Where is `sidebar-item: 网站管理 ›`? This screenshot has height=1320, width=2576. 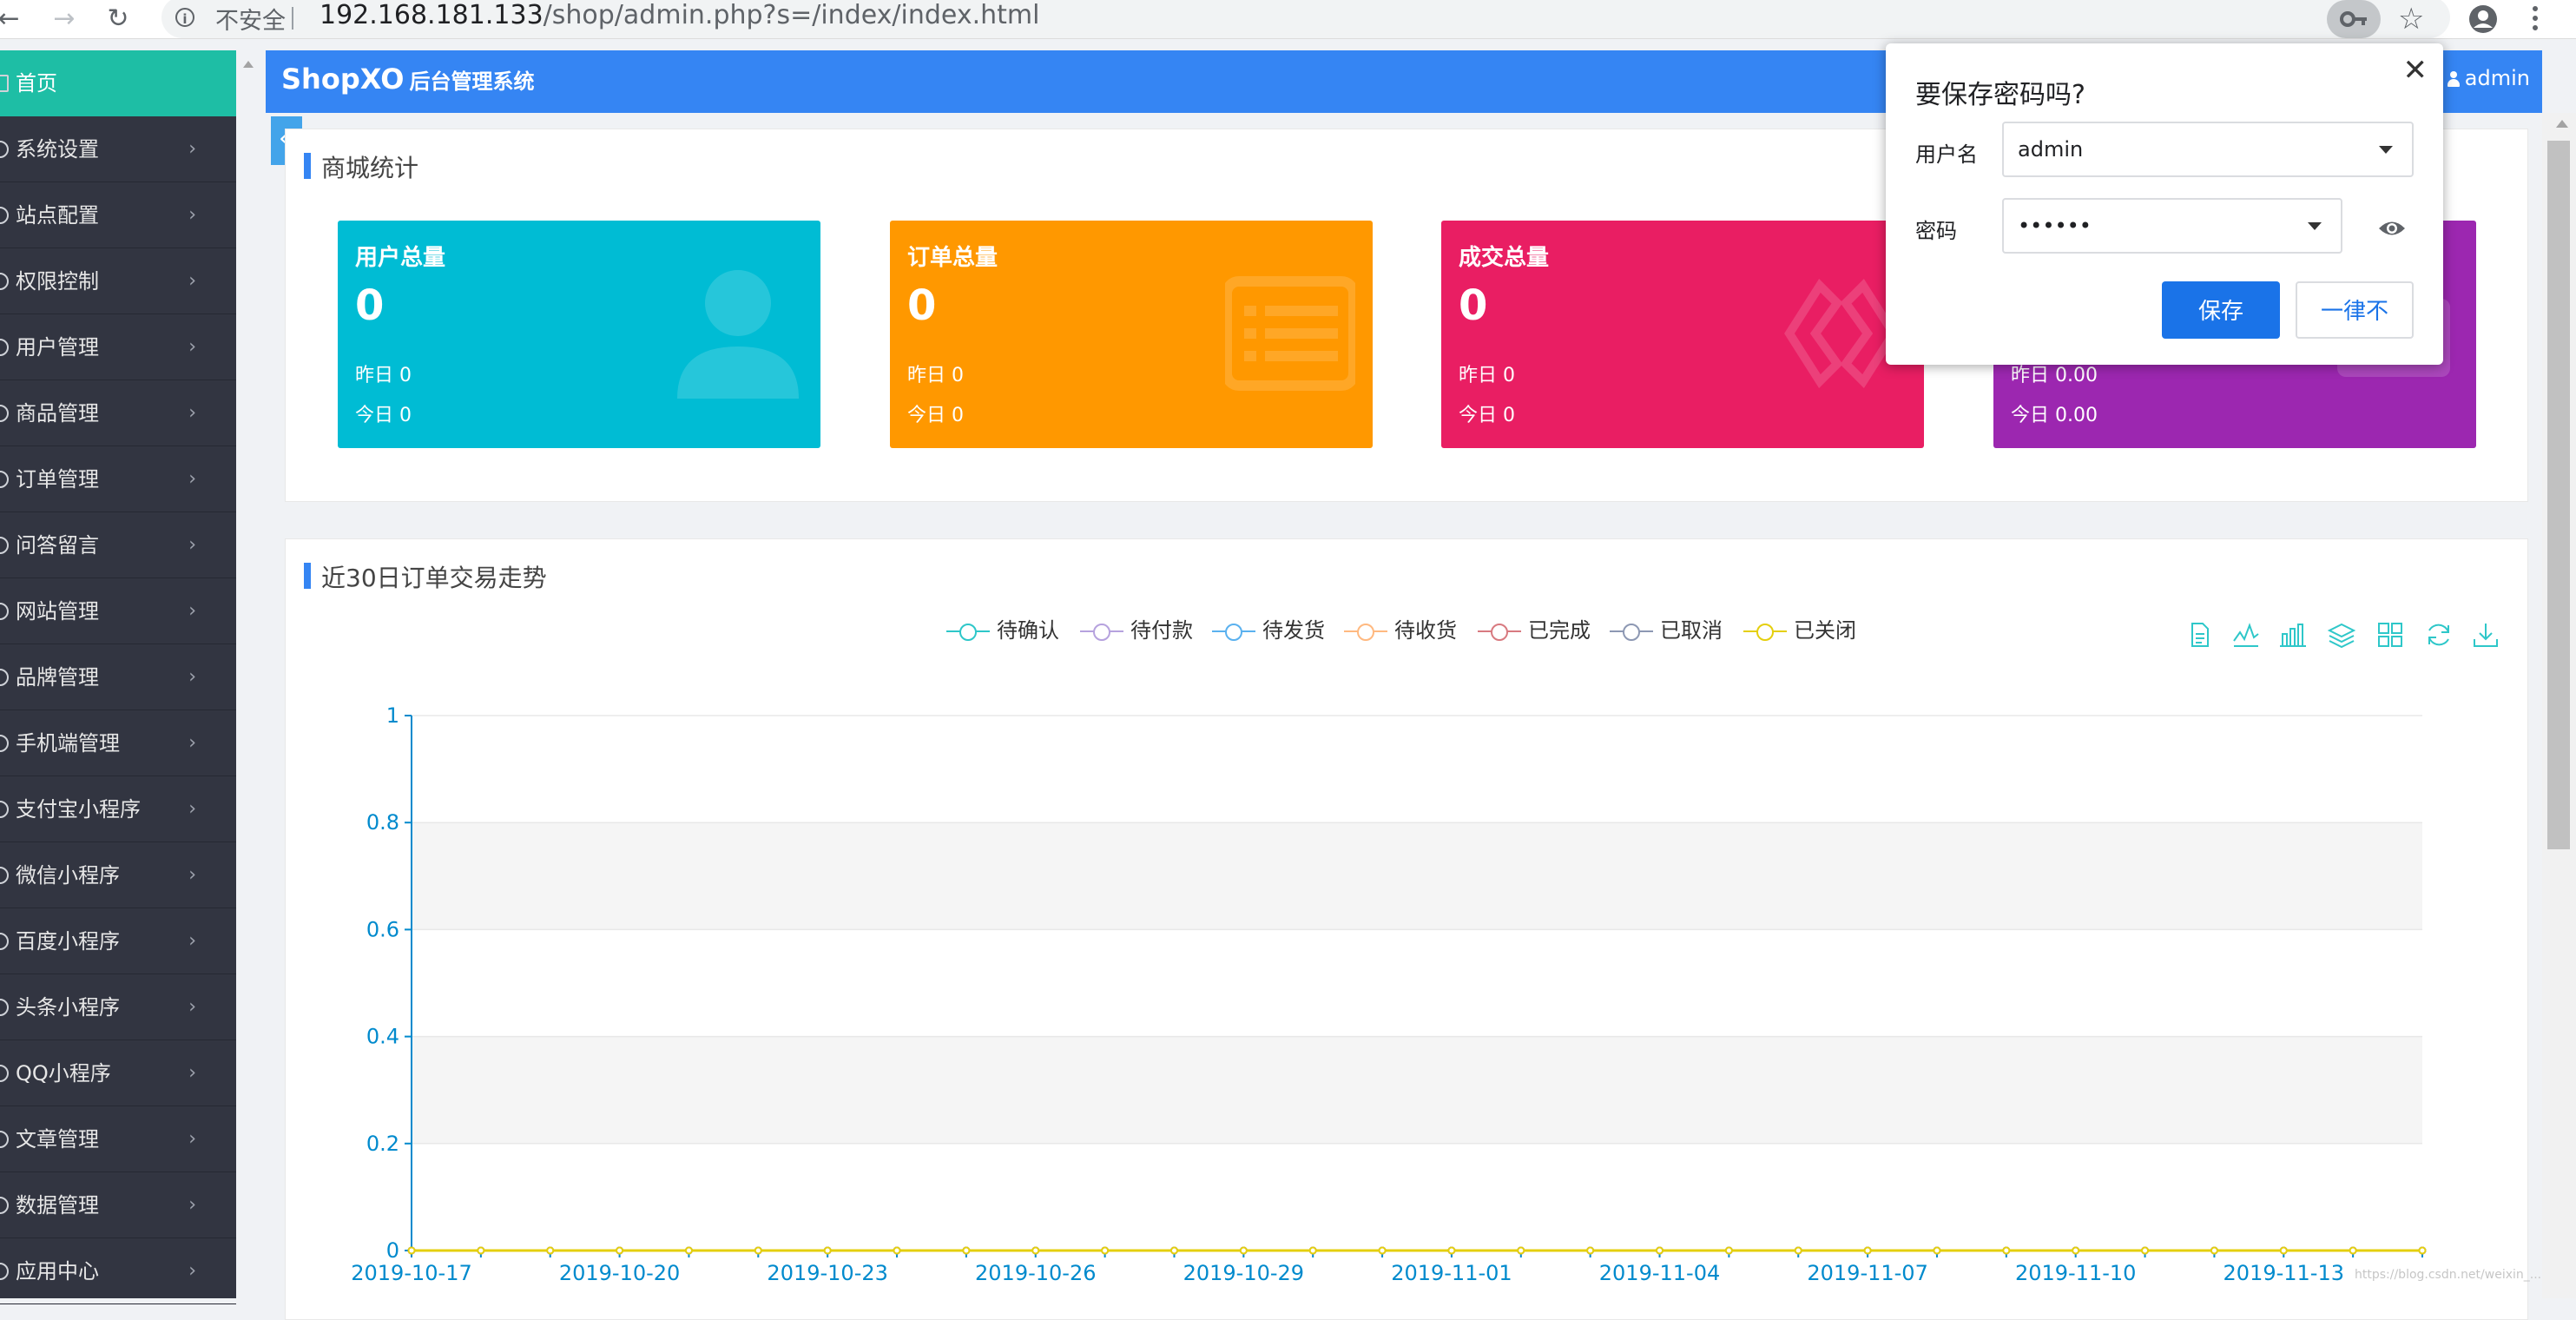
sidebar-item: 网站管理 › is located at coordinates (118, 611).